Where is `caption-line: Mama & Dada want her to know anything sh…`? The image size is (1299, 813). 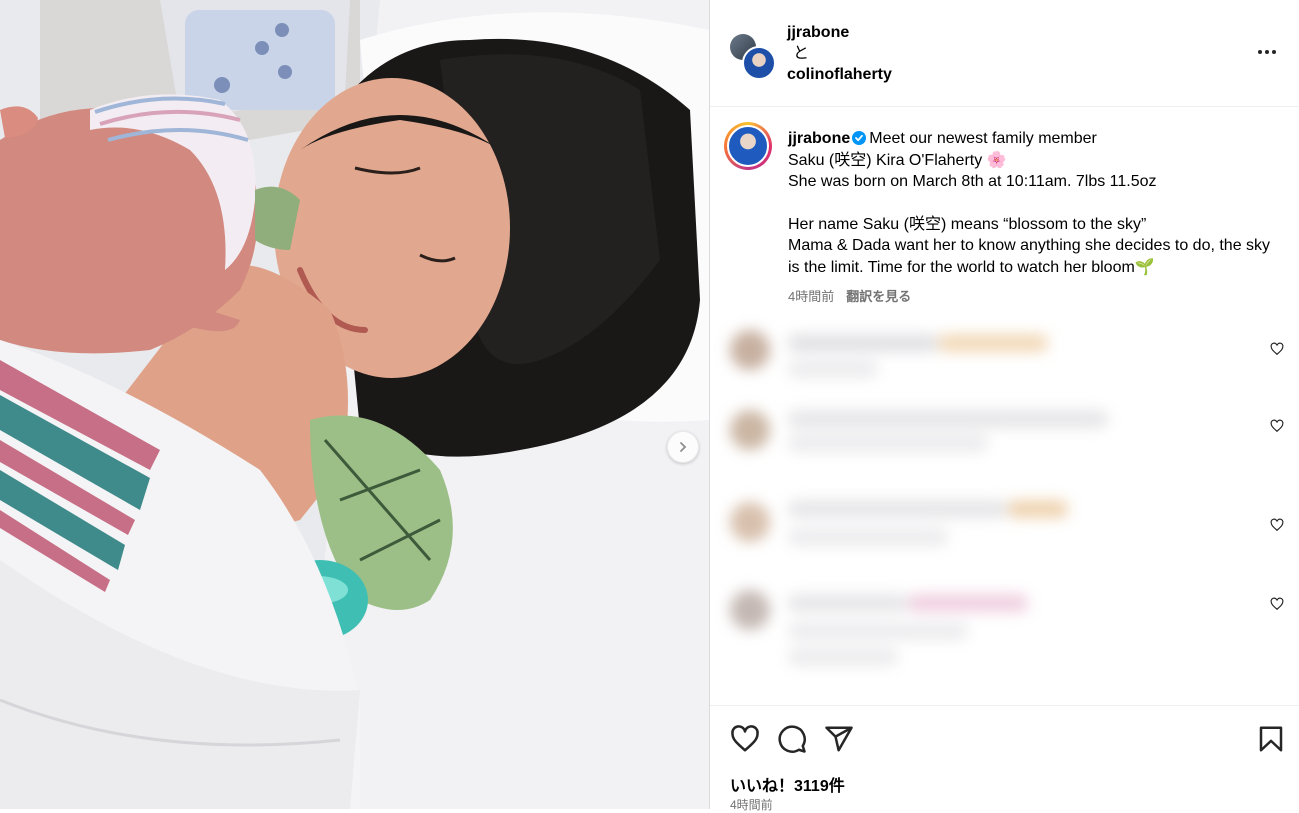 caption-line: Mama & Dada want her to know anything sh… is located at coordinates (1029, 256).